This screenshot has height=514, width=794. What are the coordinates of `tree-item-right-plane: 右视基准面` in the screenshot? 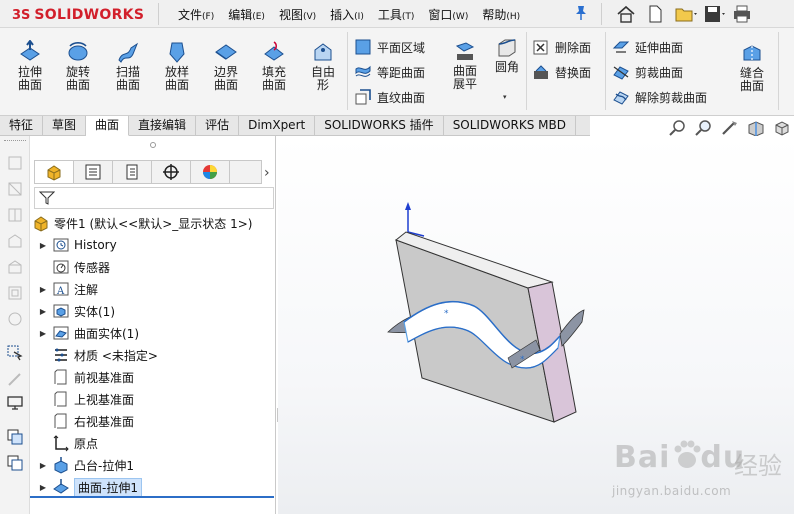 It's located at (161, 421).